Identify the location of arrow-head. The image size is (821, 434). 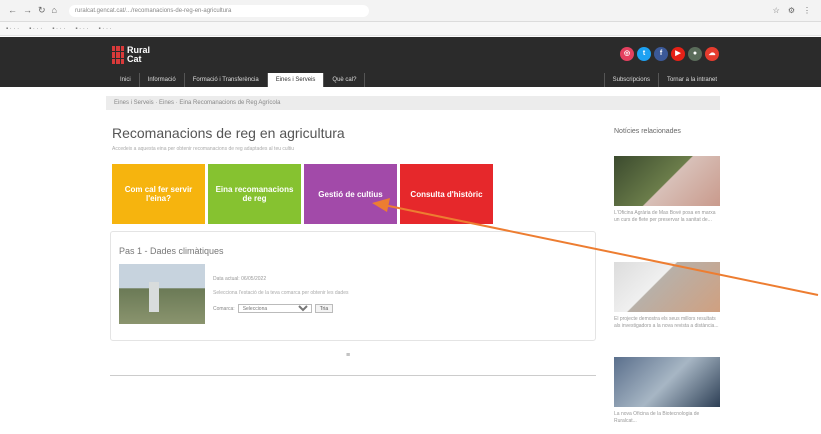
(381, 205).